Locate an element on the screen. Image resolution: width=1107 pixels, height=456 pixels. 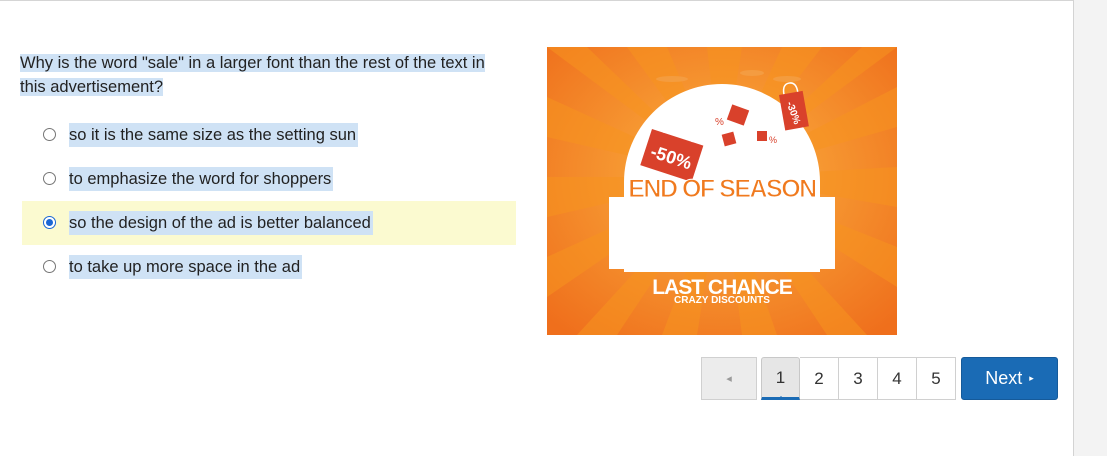
ad-crazy-discounts: CRAZY DISCOUNTS is located at coordinates (722, 300).